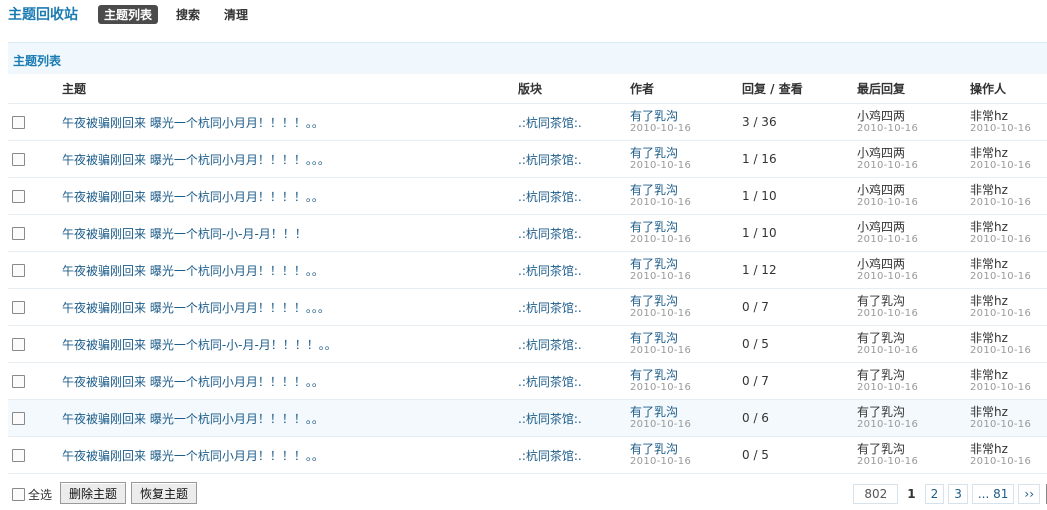 This screenshot has height=510, width=1047. Describe the element at coordinates (35, 89) in the screenshot. I see `checkbox-column-header` at that location.